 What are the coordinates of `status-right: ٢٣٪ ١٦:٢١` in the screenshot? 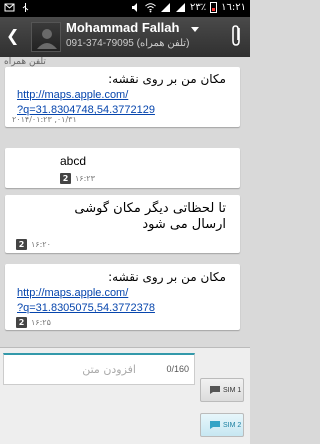 It's located at (188, 7).